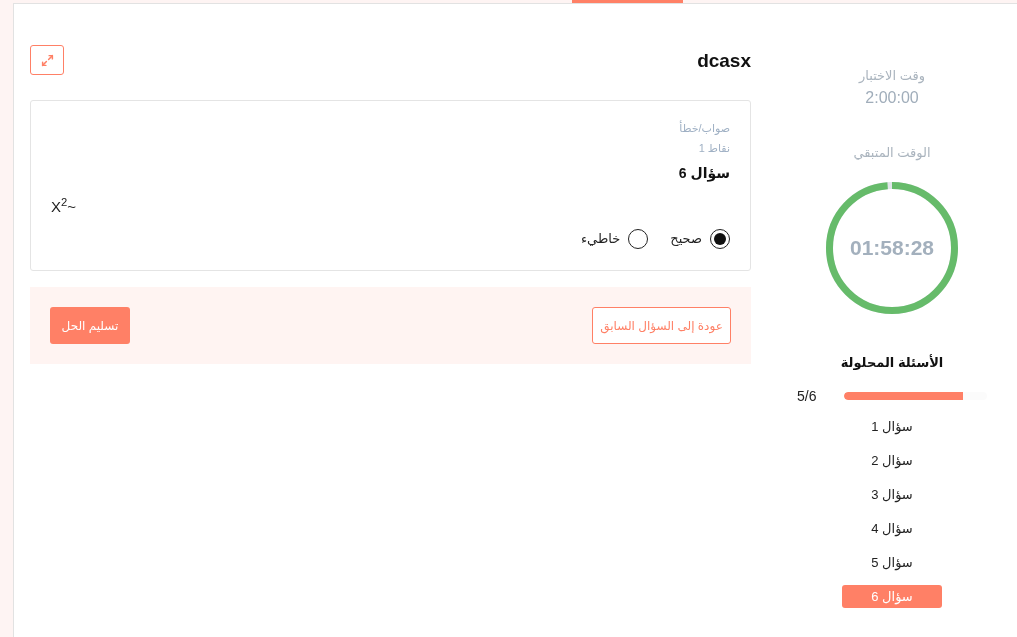 This screenshot has width=1017, height=637. Describe the element at coordinates (892, 562) in the screenshot. I see `question-nav-item: سؤال 5` at that location.